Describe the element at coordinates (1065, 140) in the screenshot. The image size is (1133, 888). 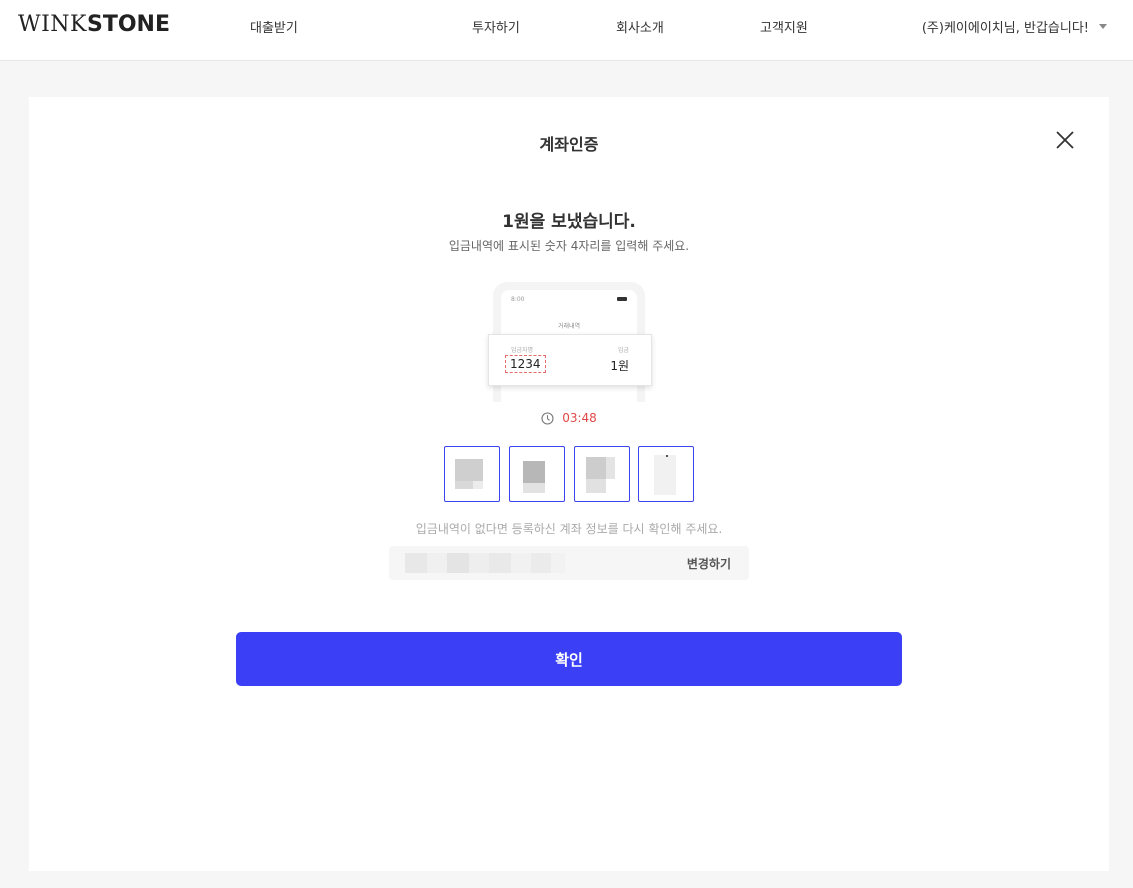
I see `close-icon` at that location.